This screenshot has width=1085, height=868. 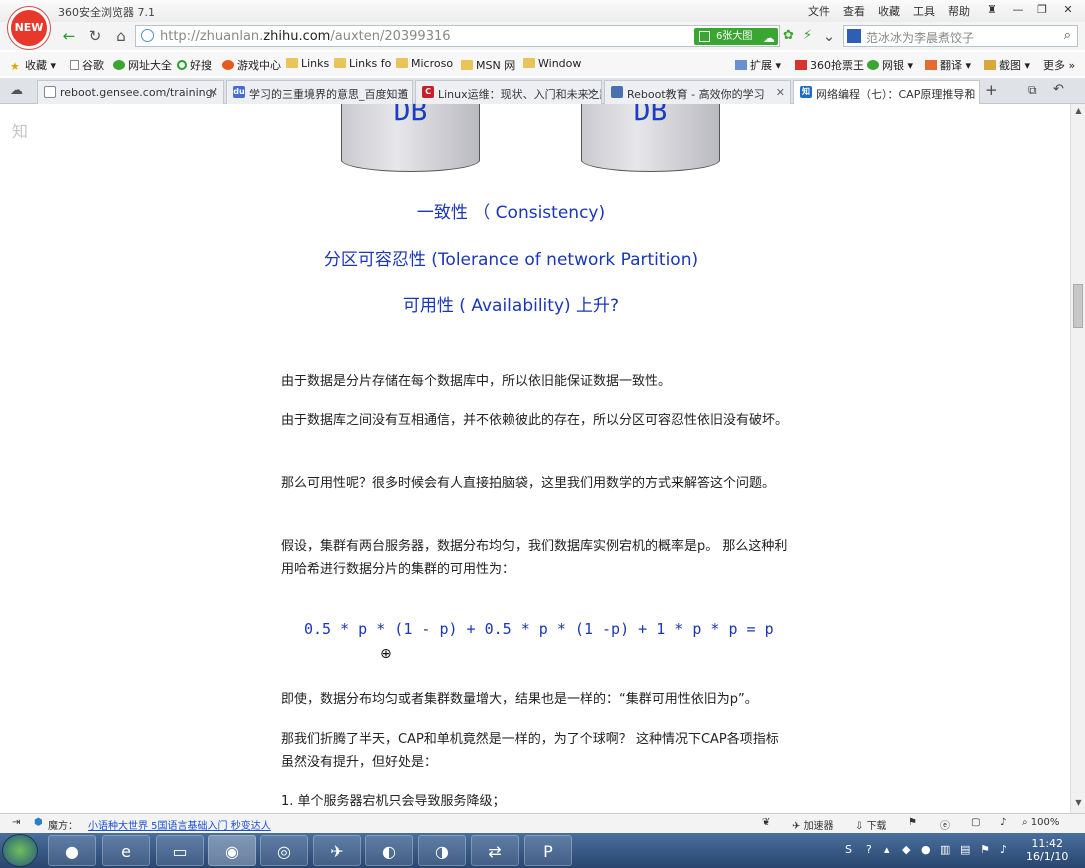 I want to click on leaf-icon: ❦, so click(x=766, y=822).